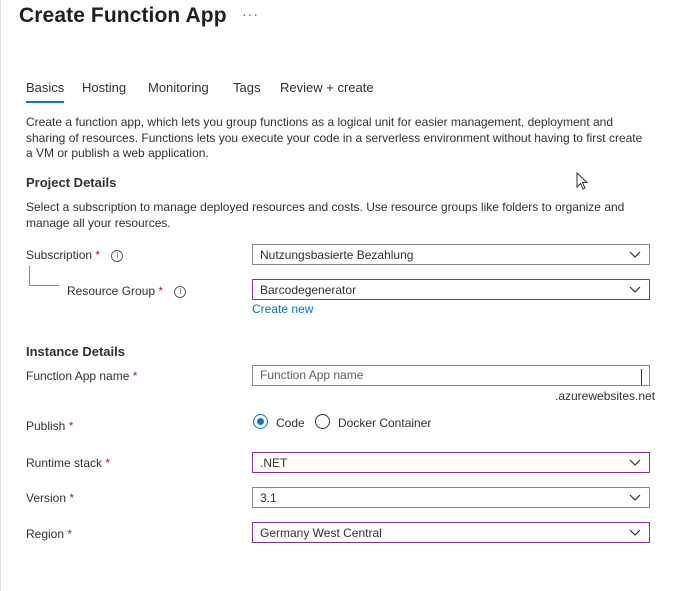 This screenshot has height=591, width=683. Describe the element at coordinates (178, 87) in the screenshot. I see `tab-monitoring: Monitoring` at that location.